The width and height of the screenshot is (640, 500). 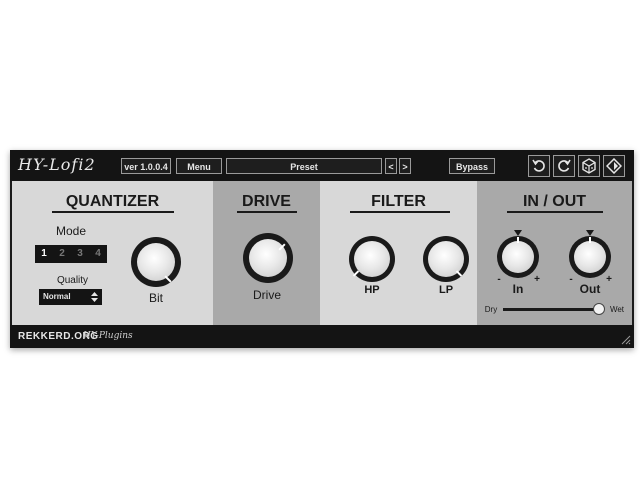 What do you see at coordinates (146, 166) in the screenshot?
I see `version-label: ver 1.0.0.4` at bounding box center [146, 166].